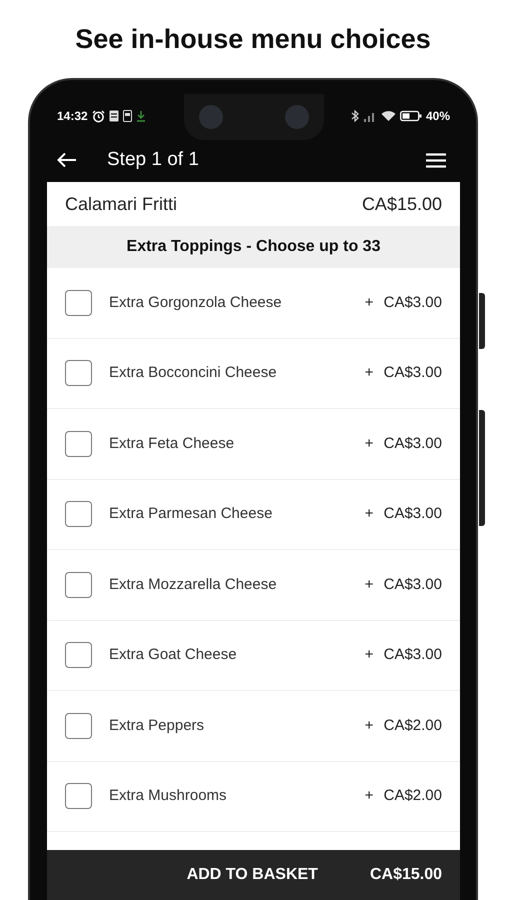 Image resolution: width=506 pixels, height=900 pixels. What do you see at coordinates (196, 302) in the screenshot?
I see `option-label: Extra Gorgonzola Cheese` at bounding box center [196, 302].